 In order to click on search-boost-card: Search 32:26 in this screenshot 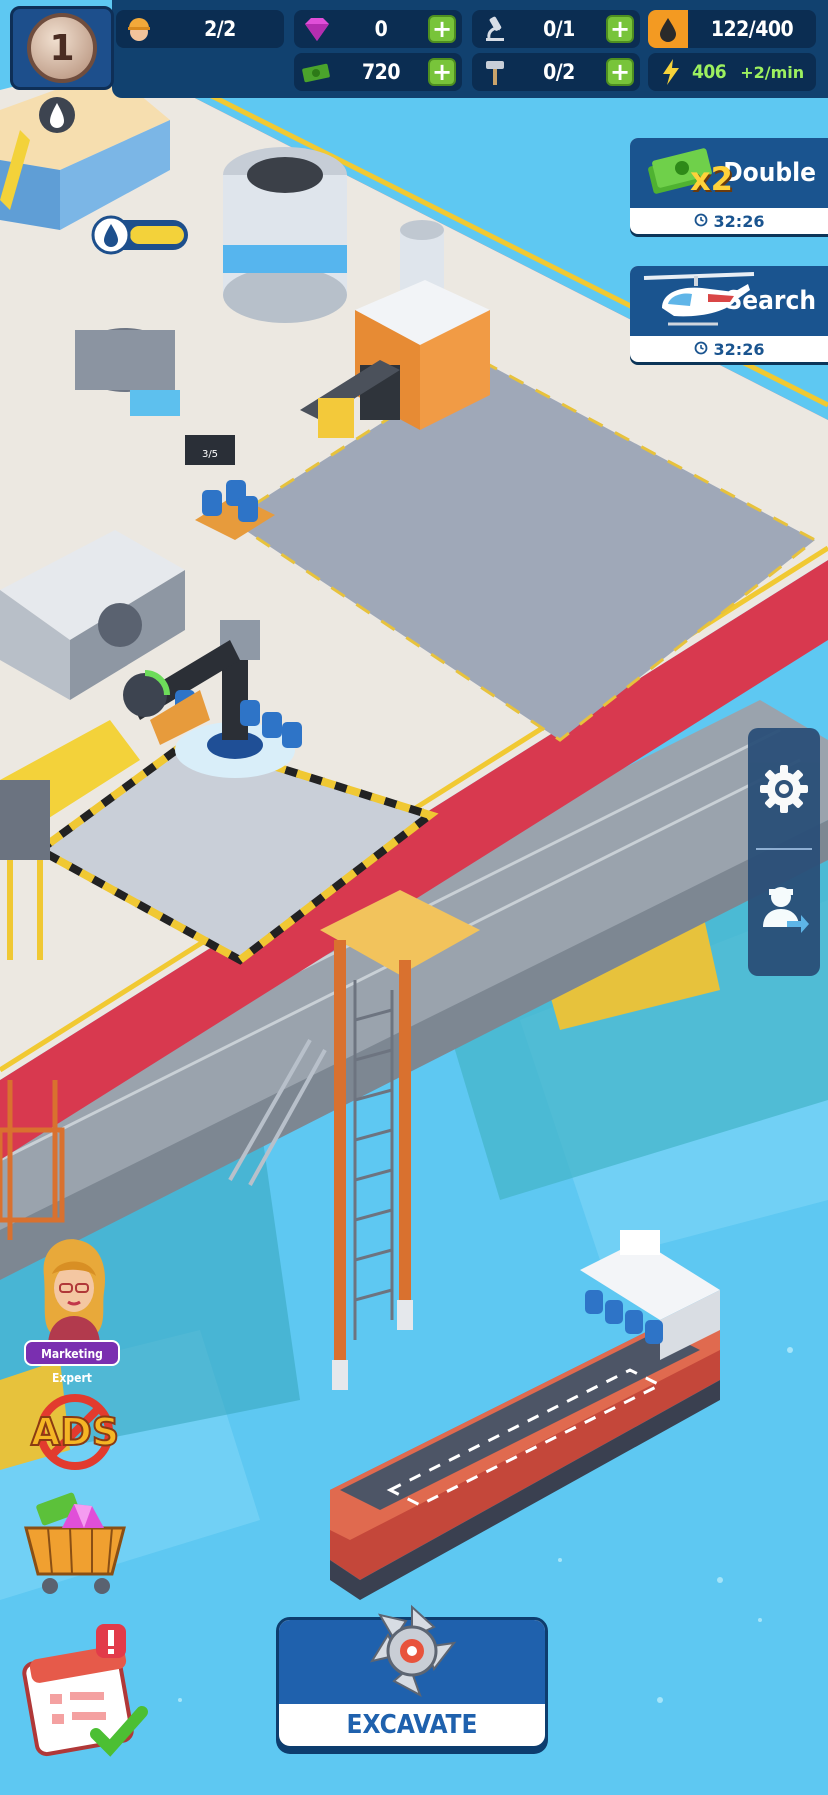, I will do `click(729, 314)`.